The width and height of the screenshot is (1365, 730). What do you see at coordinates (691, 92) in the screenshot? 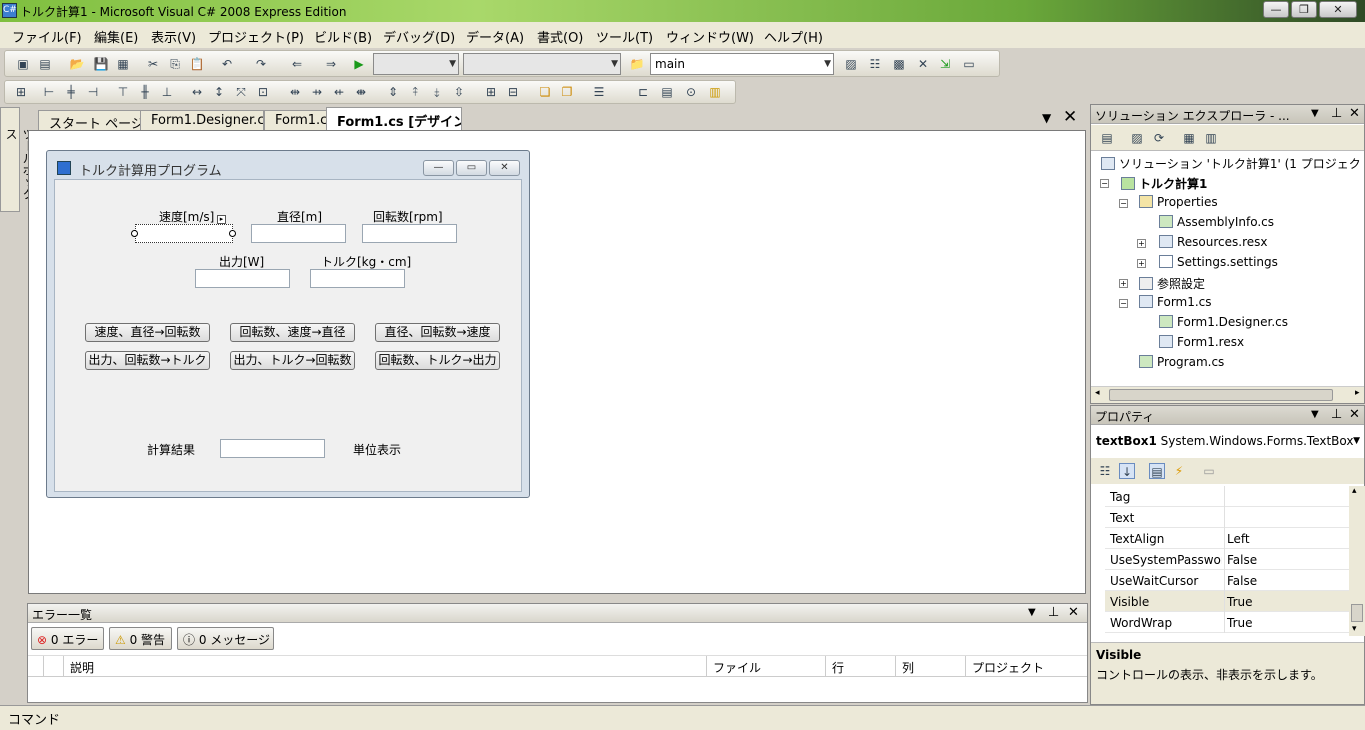
I see `preview-icon: ⊙` at bounding box center [691, 92].